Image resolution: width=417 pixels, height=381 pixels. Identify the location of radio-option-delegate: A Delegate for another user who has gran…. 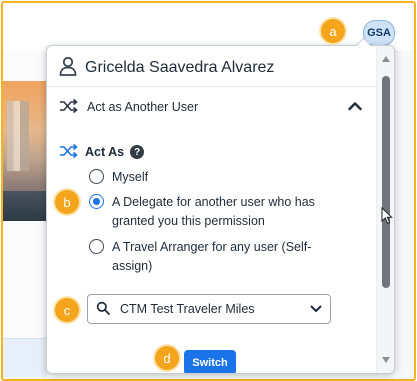
(209, 212).